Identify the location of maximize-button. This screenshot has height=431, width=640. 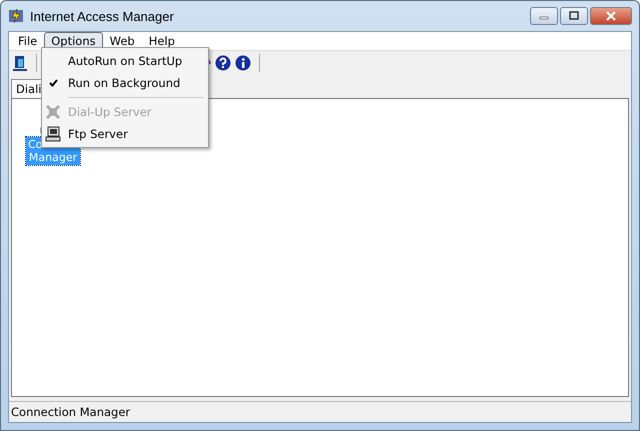
(574, 16).